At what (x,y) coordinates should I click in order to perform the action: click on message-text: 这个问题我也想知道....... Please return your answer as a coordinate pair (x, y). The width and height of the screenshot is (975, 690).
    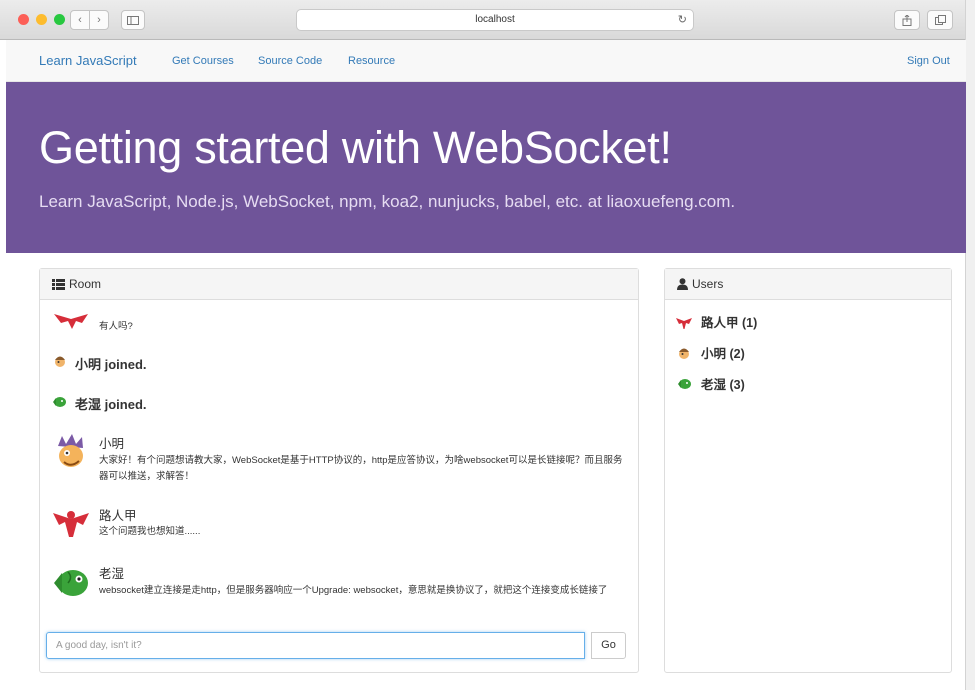
    Looking at the image, I should click on (150, 531).